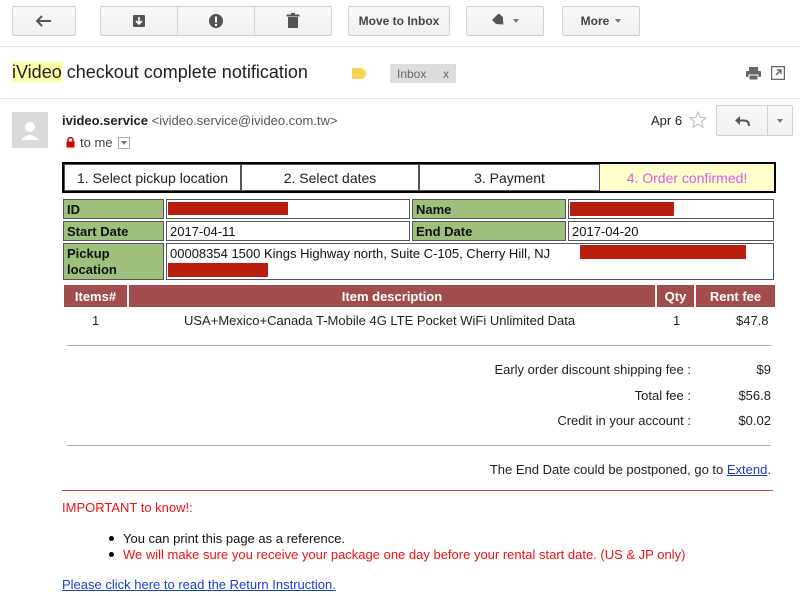 This screenshot has width=800, height=596. I want to click on subject-rest: checkout complete notification, so click(184, 72).